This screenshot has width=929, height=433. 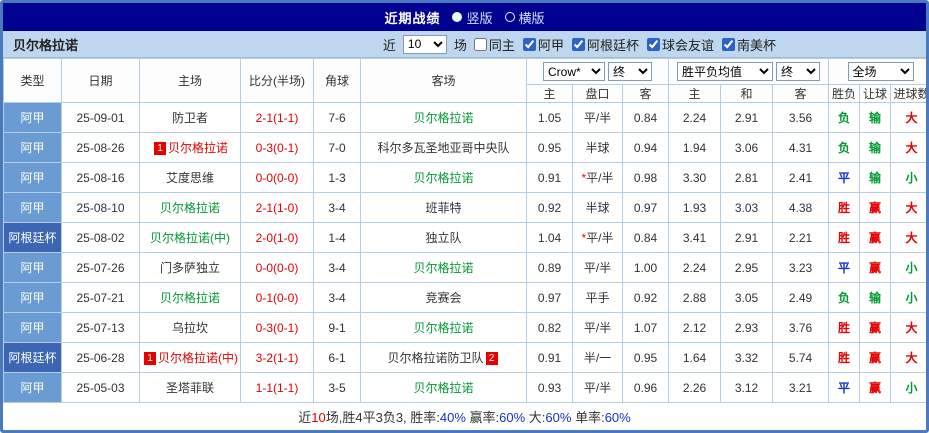 What do you see at coordinates (801, 117) in the screenshot?
I see `avg-away-cell: 3.56` at bounding box center [801, 117].